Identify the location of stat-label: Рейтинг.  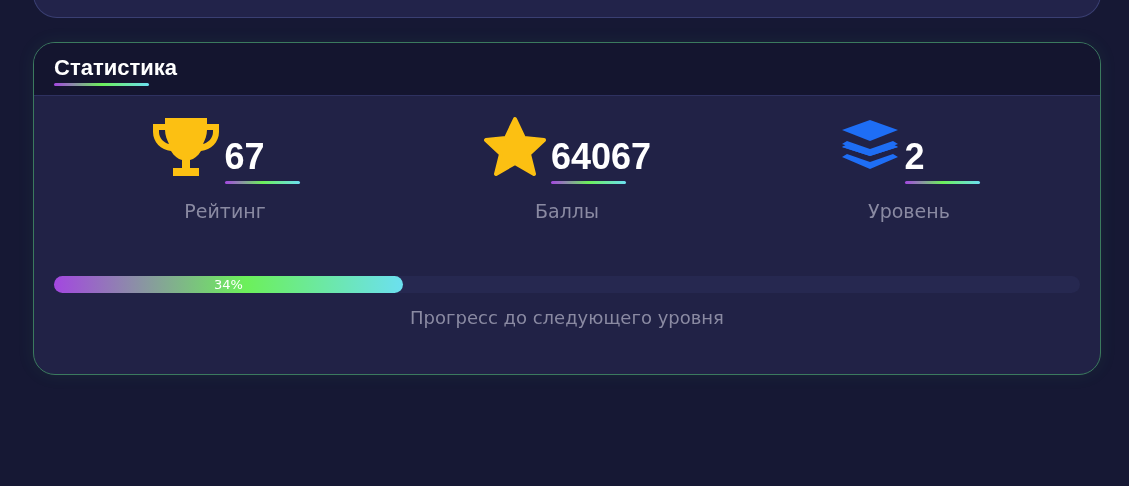
(225, 211).